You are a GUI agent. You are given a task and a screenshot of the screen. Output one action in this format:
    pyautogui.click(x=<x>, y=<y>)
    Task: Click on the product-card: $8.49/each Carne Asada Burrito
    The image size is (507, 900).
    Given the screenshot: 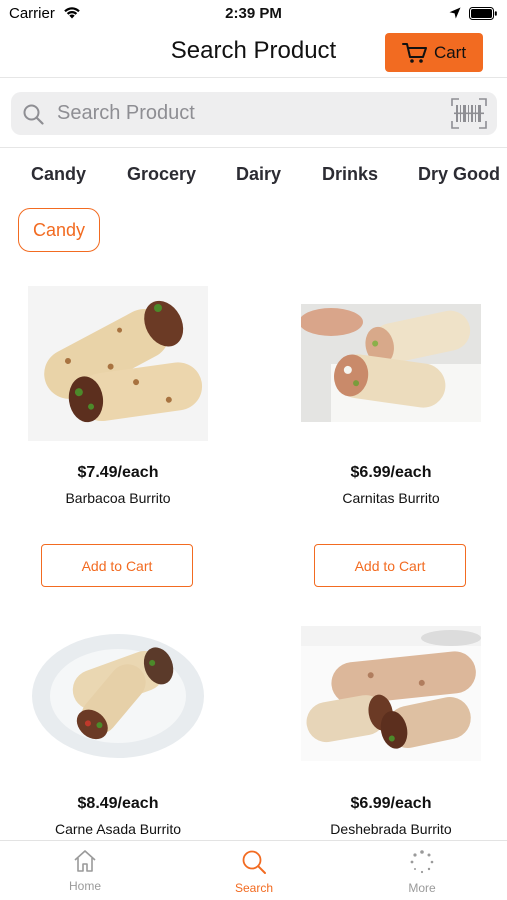 What is the action you would take?
    pyautogui.click(x=118, y=733)
    